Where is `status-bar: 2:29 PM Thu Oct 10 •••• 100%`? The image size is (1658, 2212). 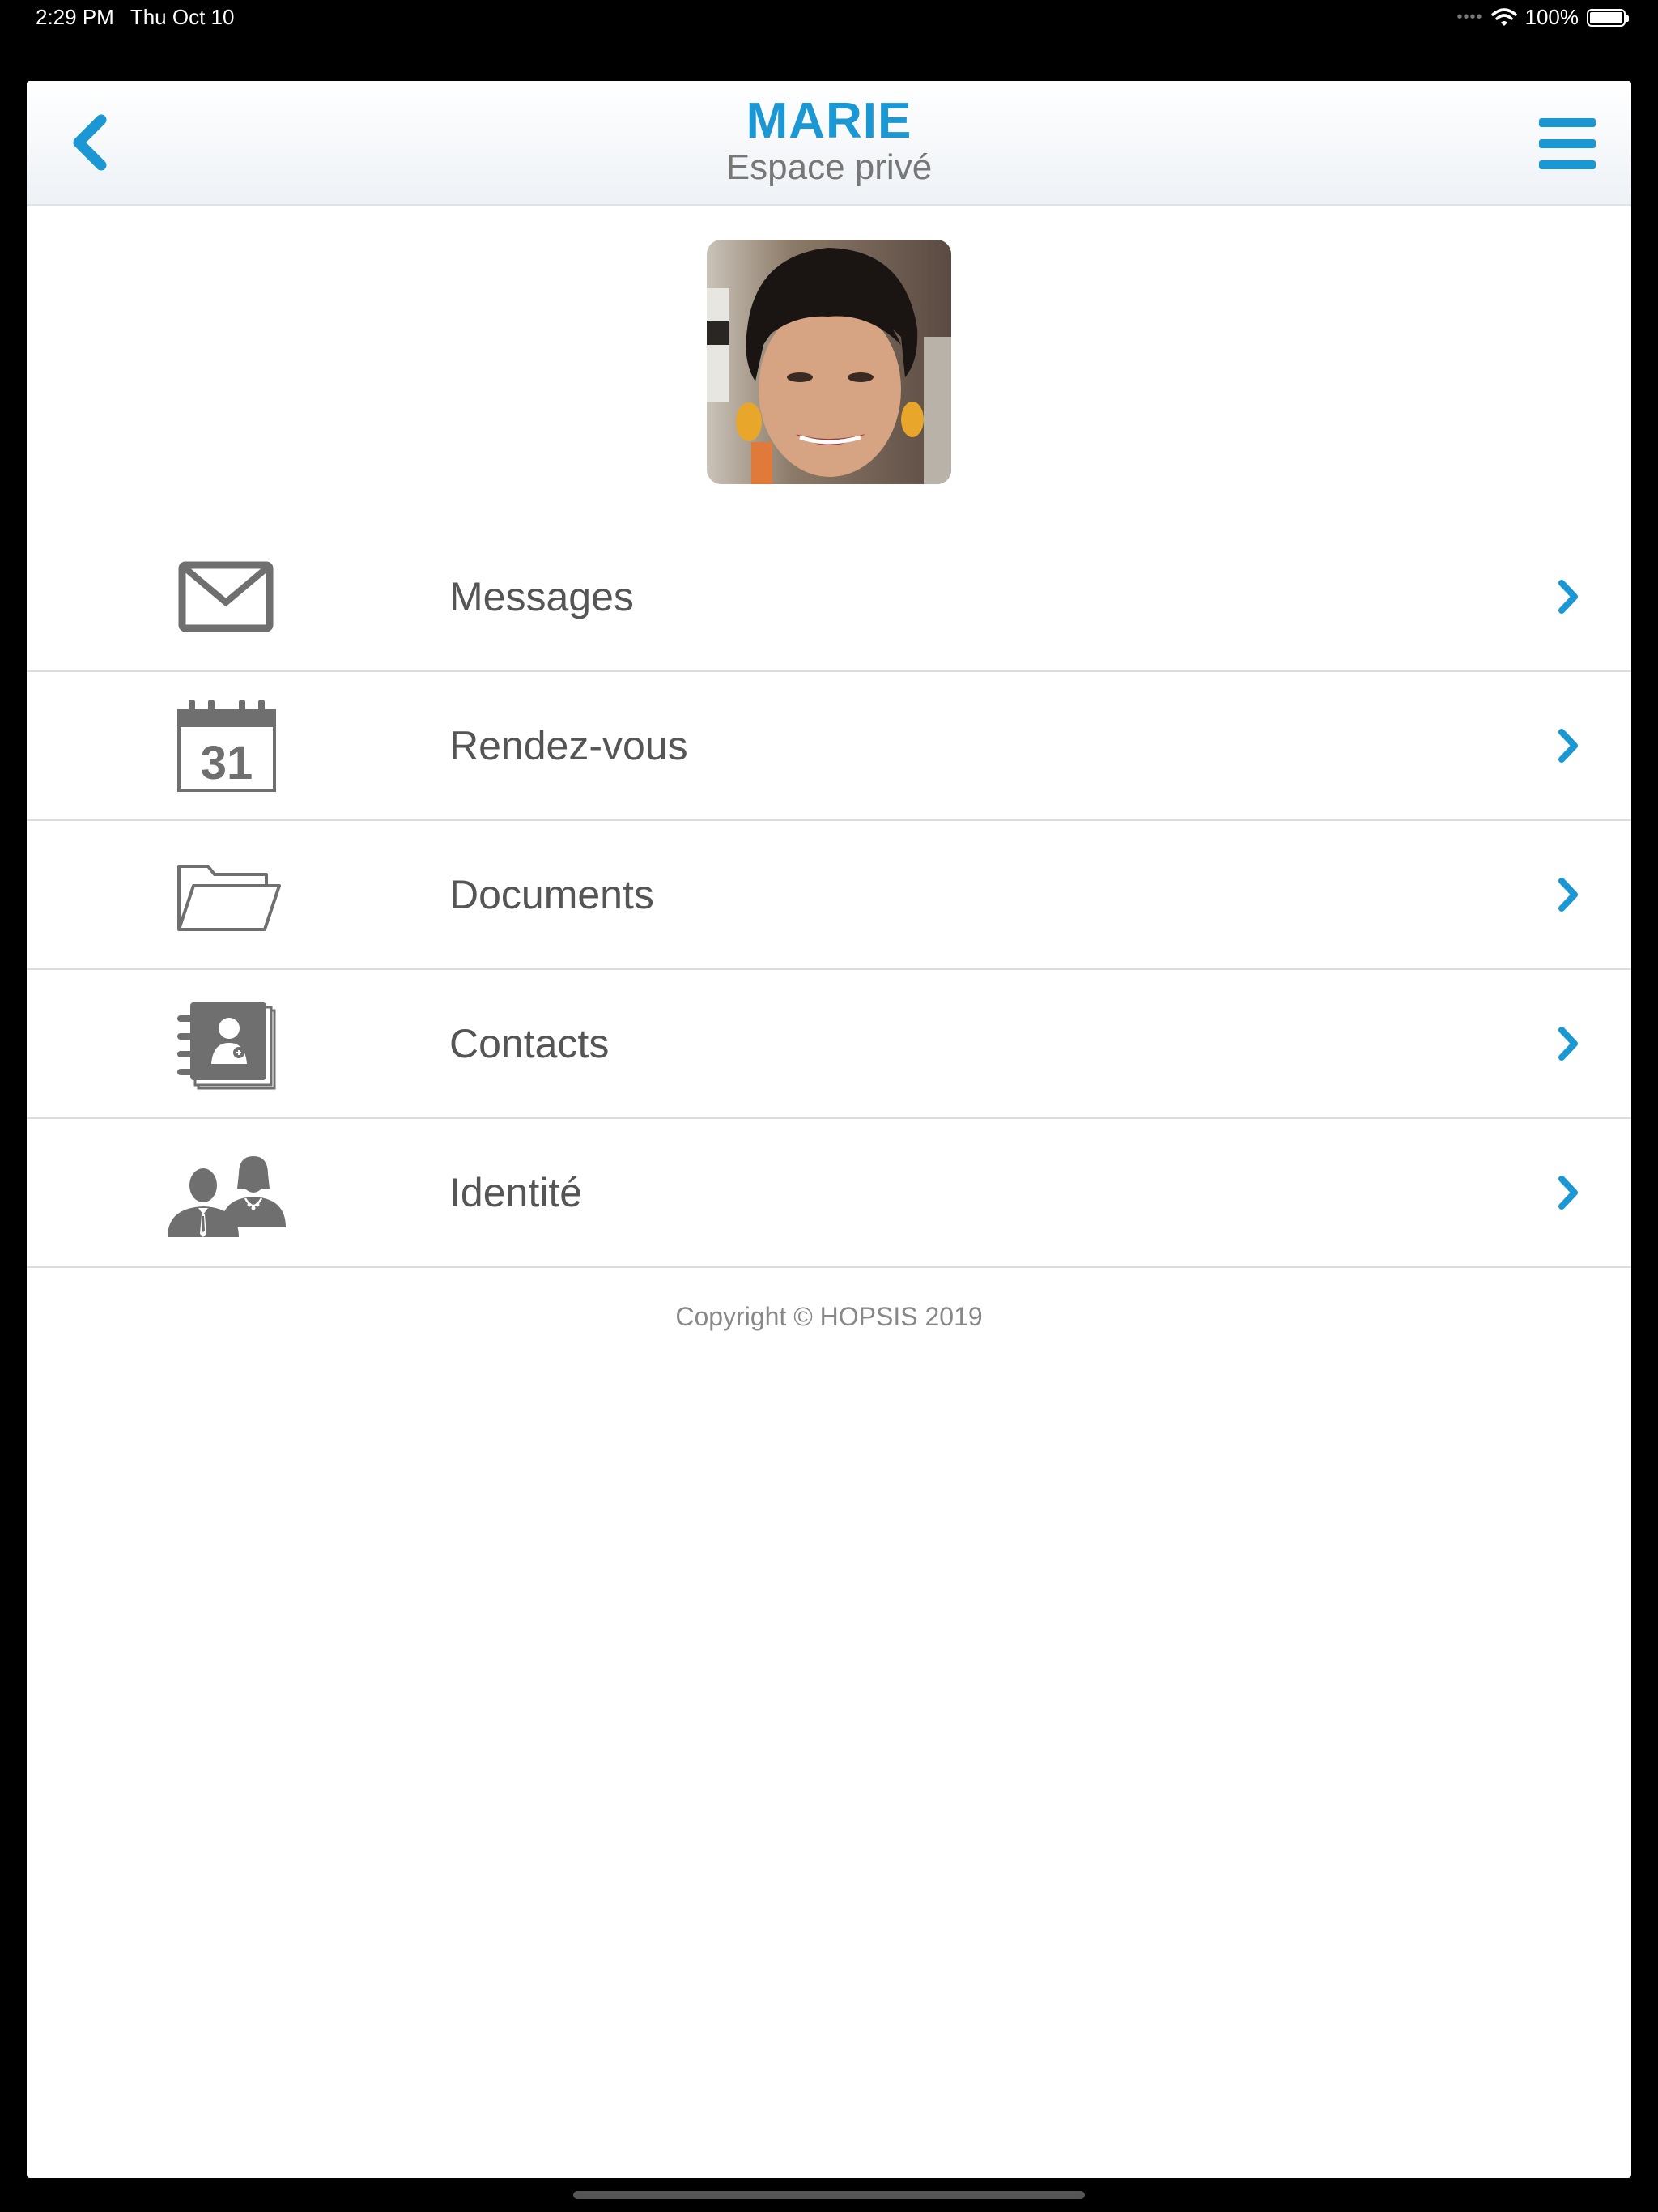
status-bar: 2:29 PM Thu Oct 10 •••• 100% is located at coordinates (829, 41).